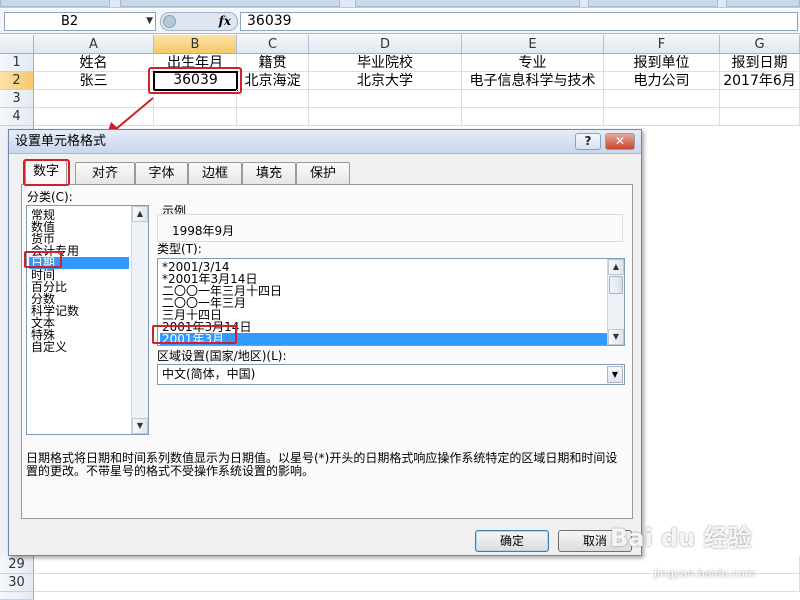 This screenshot has height=600, width=800. I want to click on row-header-1: 1, so click(17, 63).